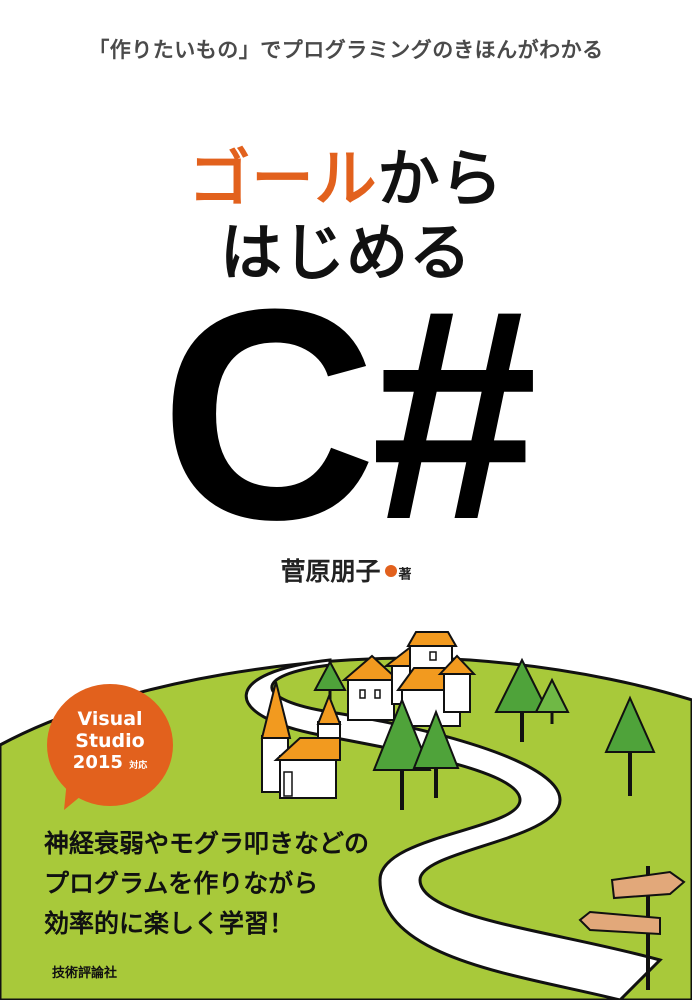 The height and width of the screenshot is (1000, 692). Describe the element at coordinates (110, 719) in the screenshot. I see `badge-line-1: Visual` at that location.